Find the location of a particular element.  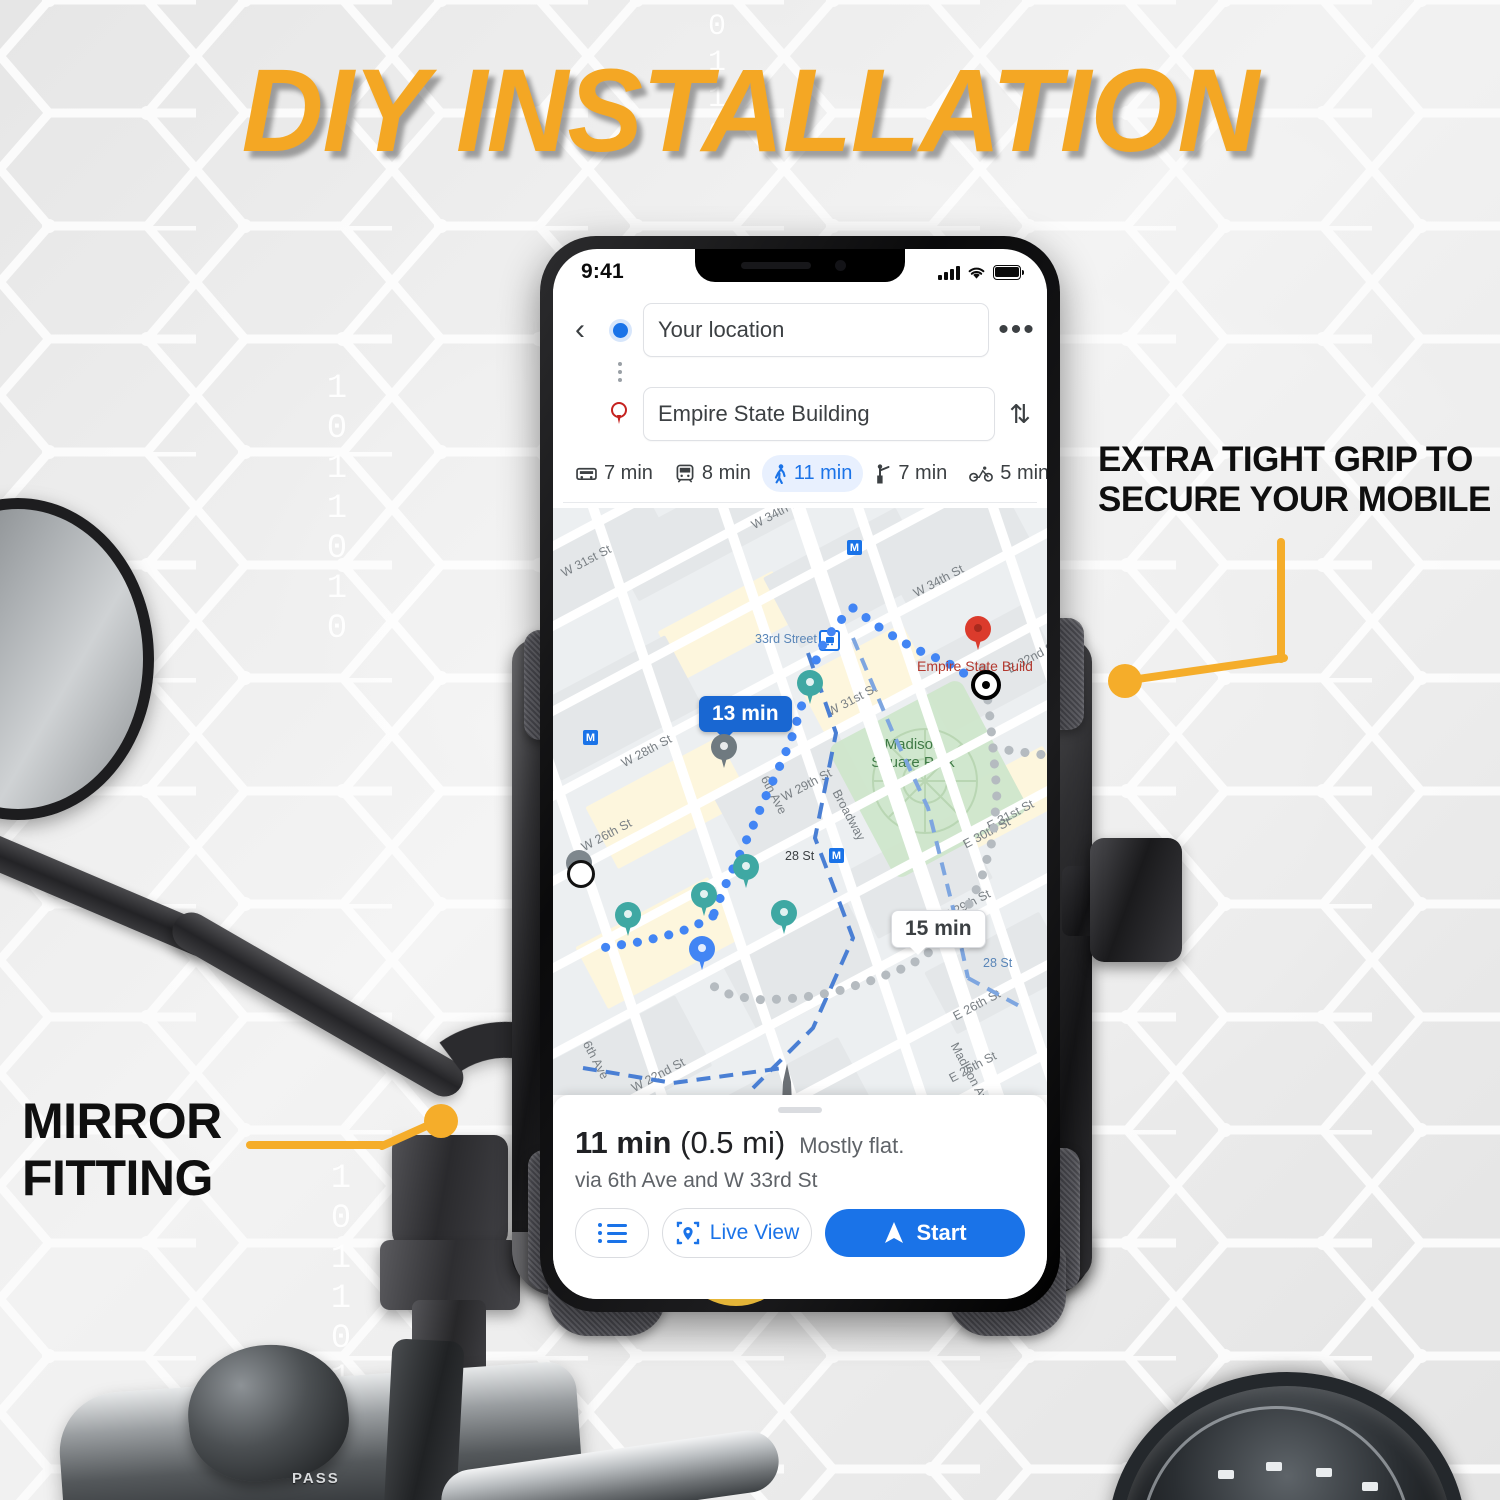

destination-map-pin is located at coordinates (978, 633).